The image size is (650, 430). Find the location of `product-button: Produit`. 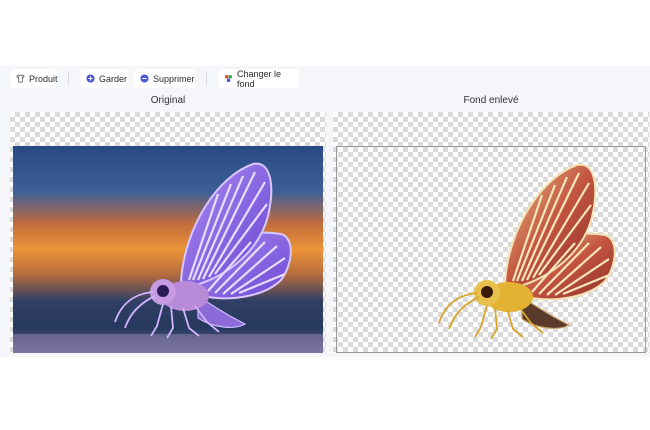

product-button: Produit is located at coordinates (34, 78).